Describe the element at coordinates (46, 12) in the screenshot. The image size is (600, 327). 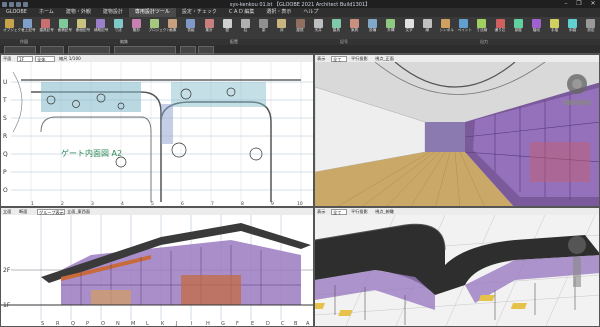
I see `menu-home: ホーム` at that location.